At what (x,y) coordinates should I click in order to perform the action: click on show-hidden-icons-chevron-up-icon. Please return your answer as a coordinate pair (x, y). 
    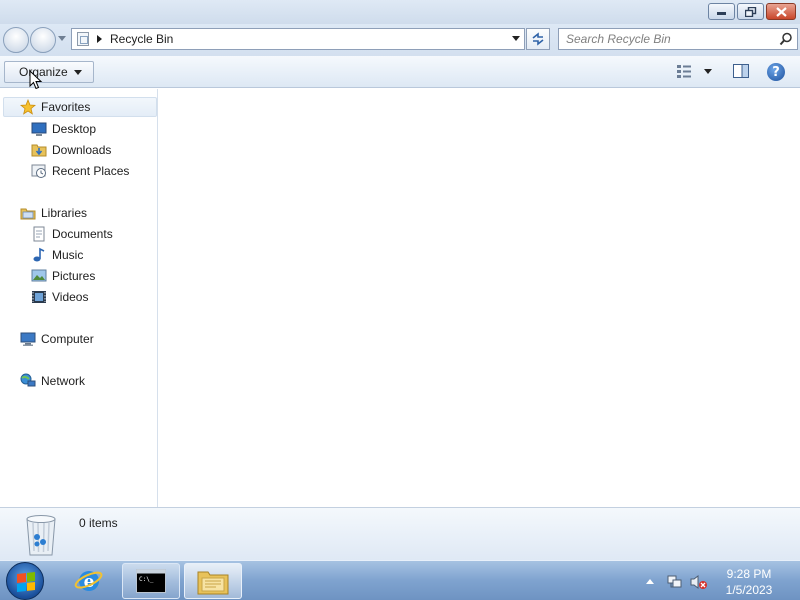
    Looking at the image, I should click on (650, 581).